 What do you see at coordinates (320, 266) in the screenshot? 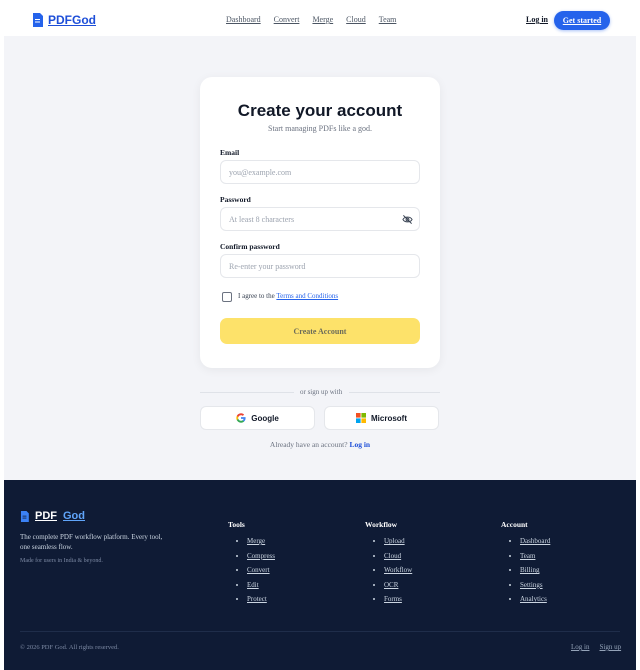
I see `confirm-password-field` at bounding box center [320, 266].